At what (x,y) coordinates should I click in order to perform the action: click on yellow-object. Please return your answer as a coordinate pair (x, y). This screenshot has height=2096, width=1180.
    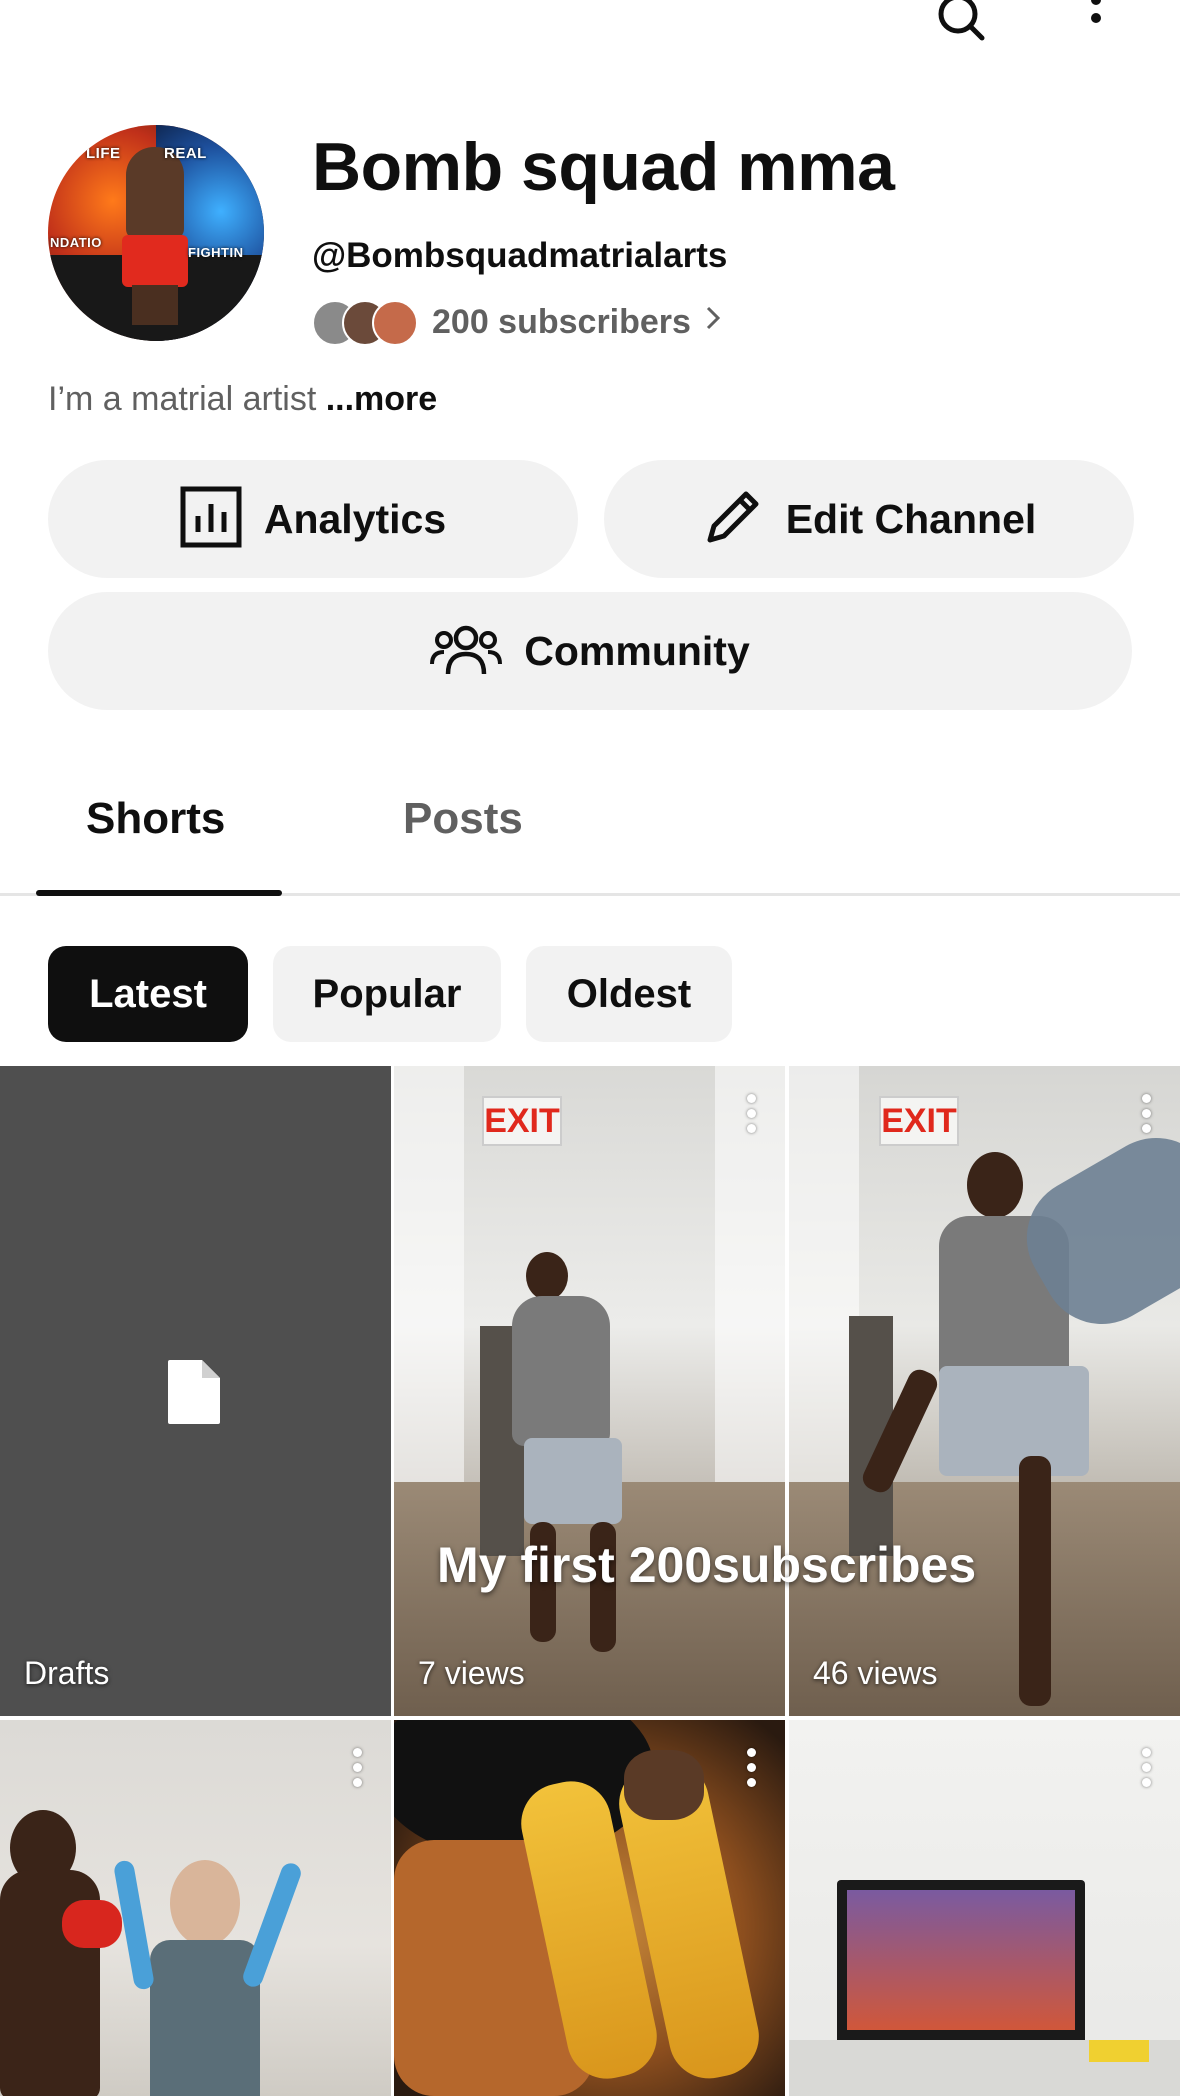
    Looking at the image, I should click on (1119, 2051).